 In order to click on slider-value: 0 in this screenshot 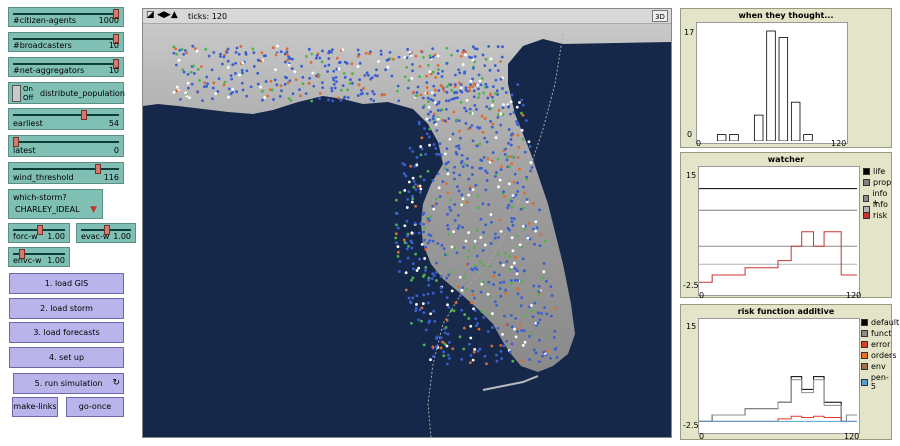, I will do `click(116, 150)`.